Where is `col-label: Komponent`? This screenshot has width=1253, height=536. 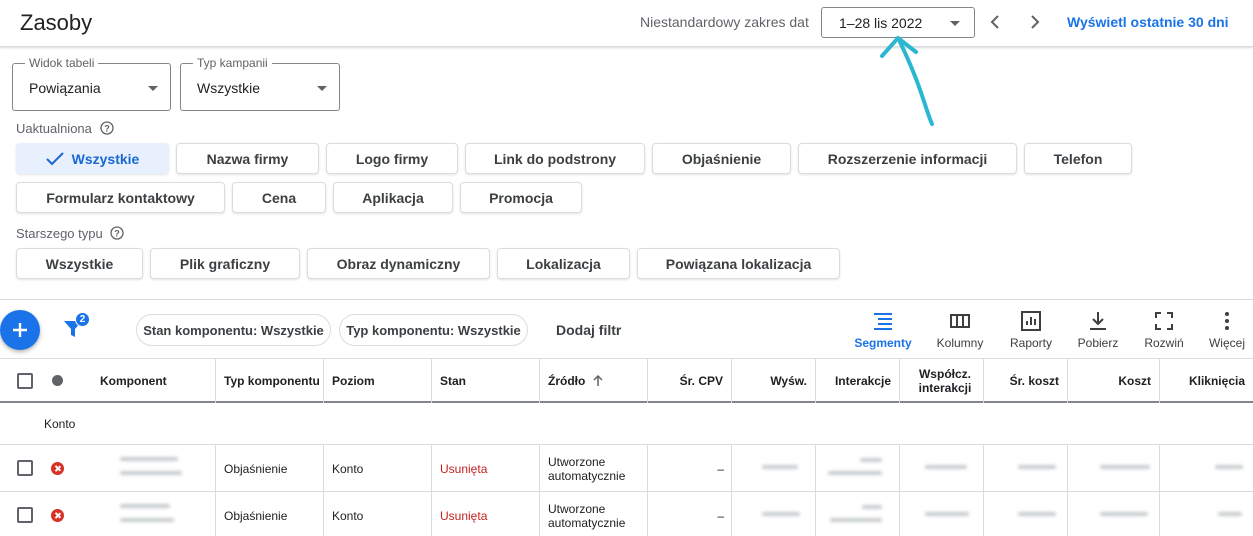 col-label: Komponent is located at coordinates (133, 381).